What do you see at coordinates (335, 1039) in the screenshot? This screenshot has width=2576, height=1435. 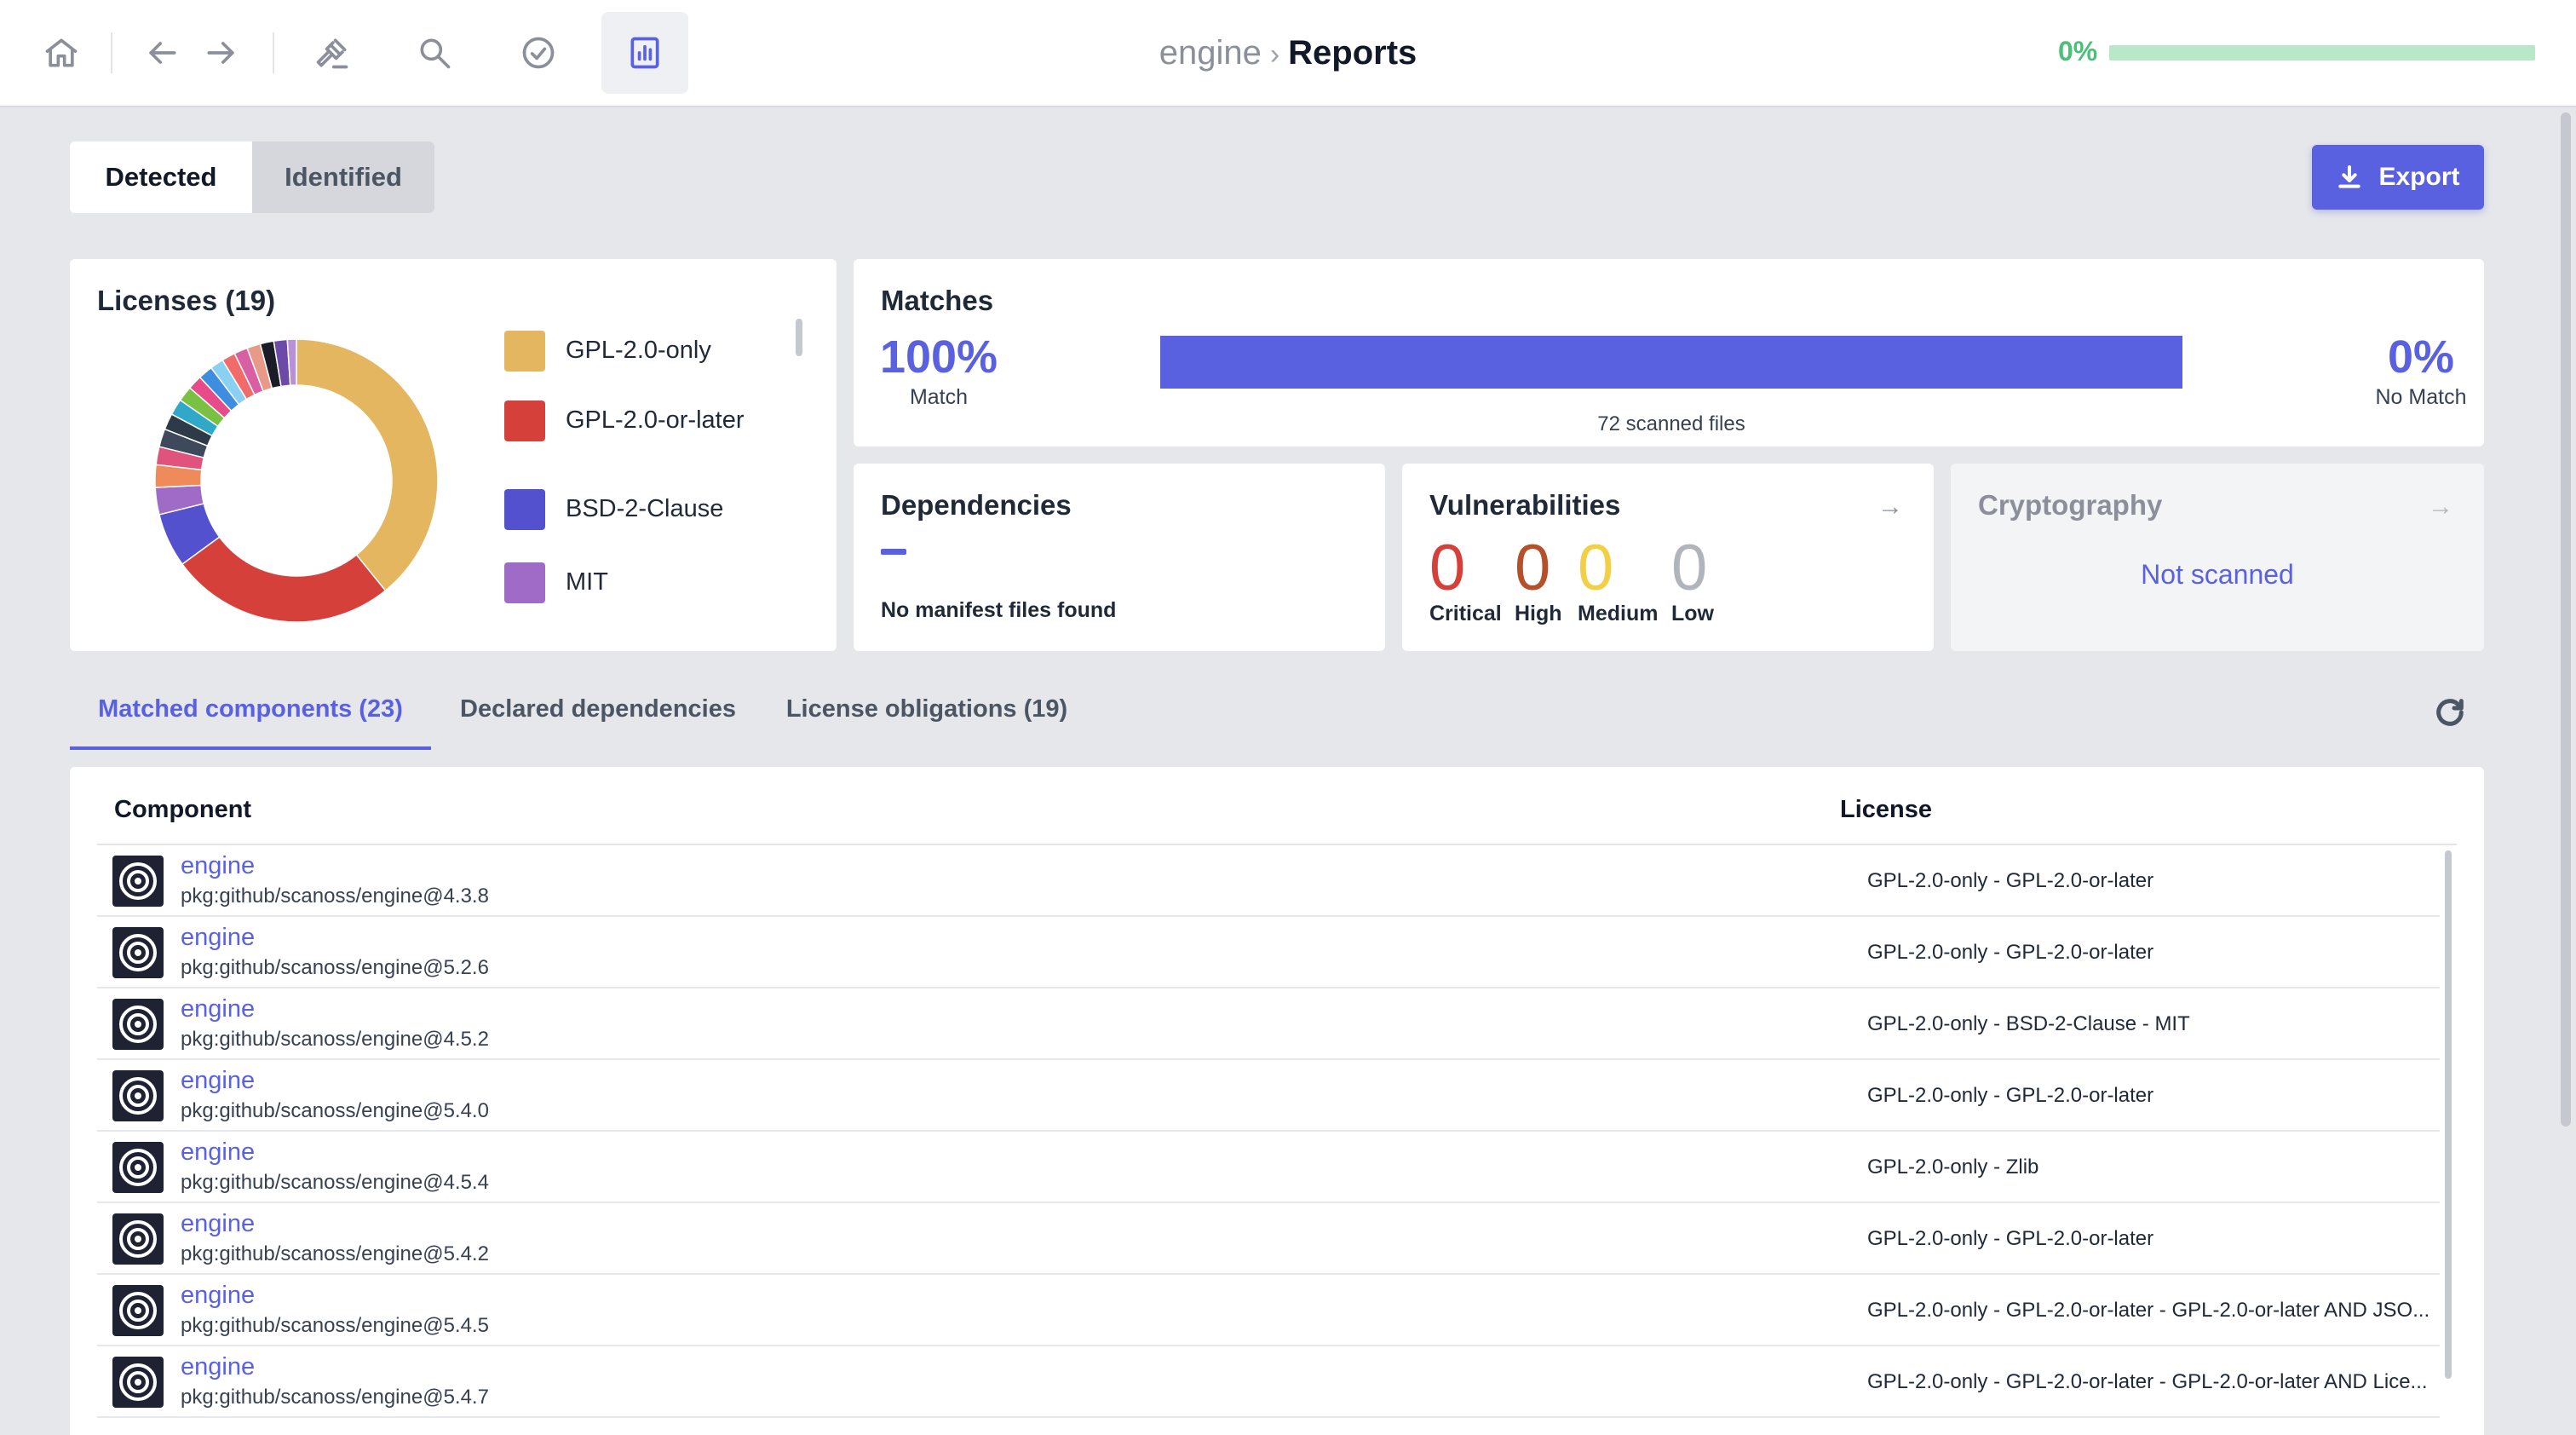 I see `component-purl: pkg:github/scanoss/engine@4.5.2` at bounding box center [335, 1039].